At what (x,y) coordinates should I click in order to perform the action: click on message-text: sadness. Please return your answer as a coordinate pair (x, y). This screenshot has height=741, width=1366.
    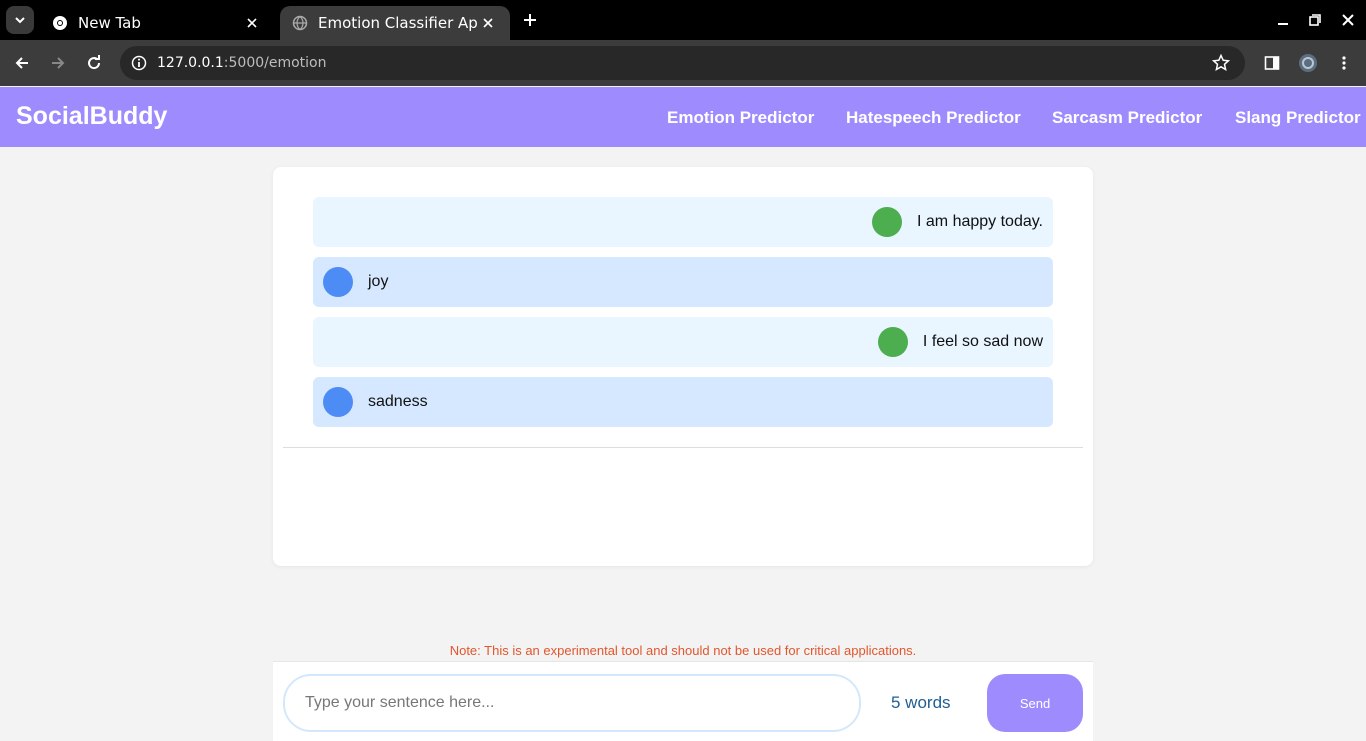
    Looking at the image, I should click on (398, 401).